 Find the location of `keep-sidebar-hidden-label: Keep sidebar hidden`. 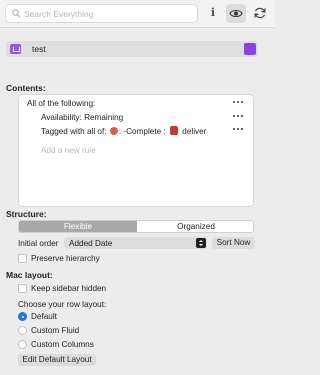

keep-sidebar-hidden-label: Keep sidebar hidden is located at coordinates (69, 288).